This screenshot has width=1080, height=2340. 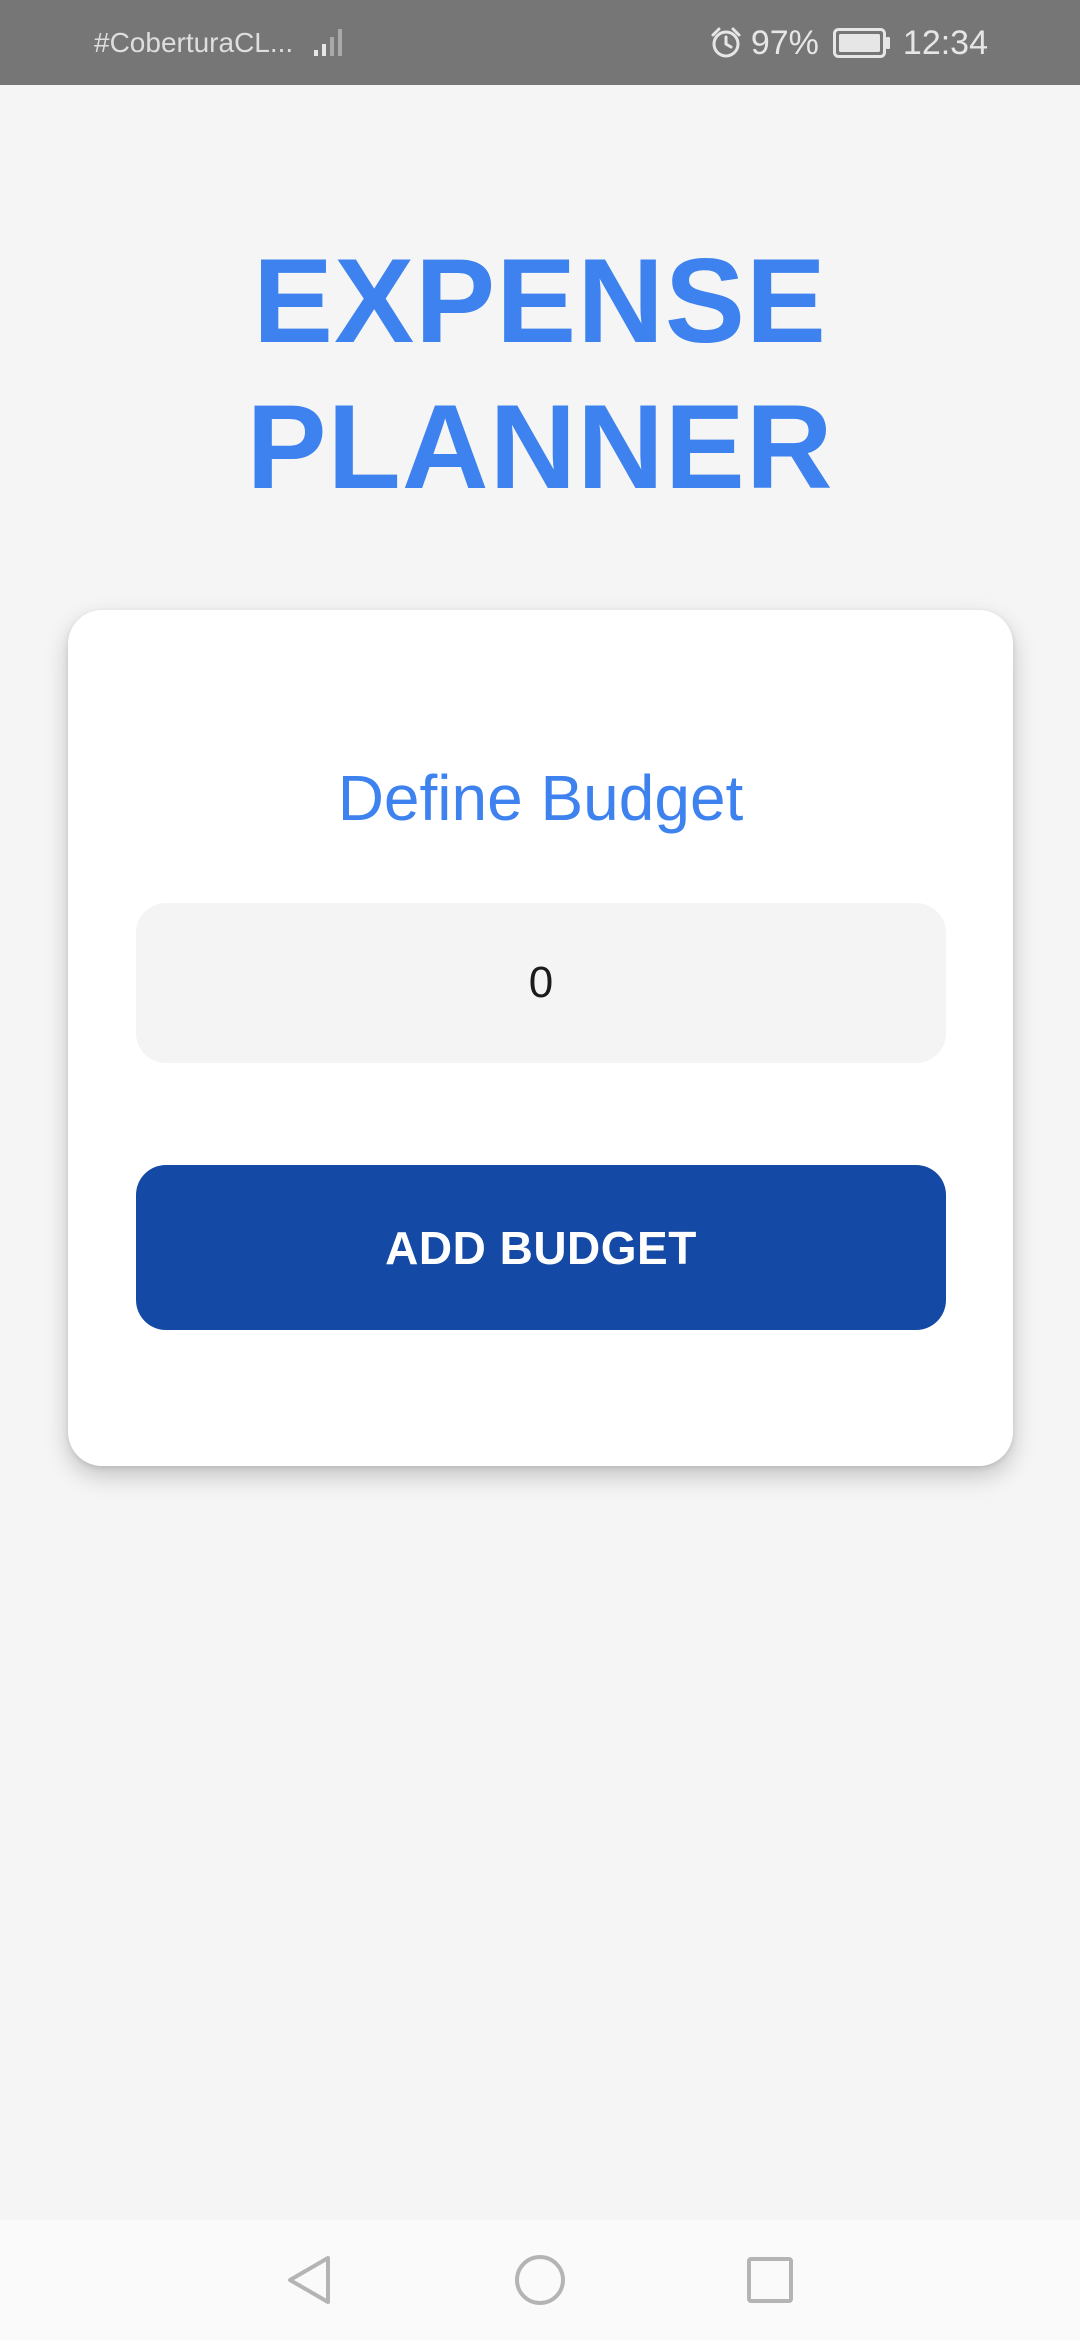 I want to click on title-line-2: PLANNER, so click(x=540, y=447).